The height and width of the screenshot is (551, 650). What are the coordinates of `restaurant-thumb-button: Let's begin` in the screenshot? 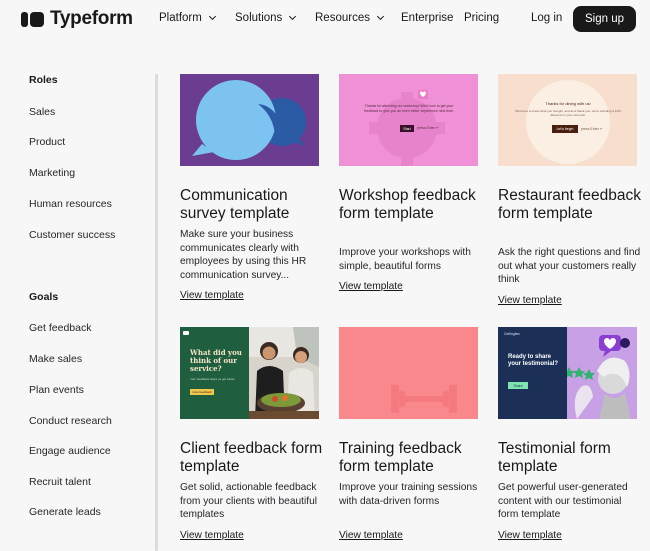 It's located at (565, 129).